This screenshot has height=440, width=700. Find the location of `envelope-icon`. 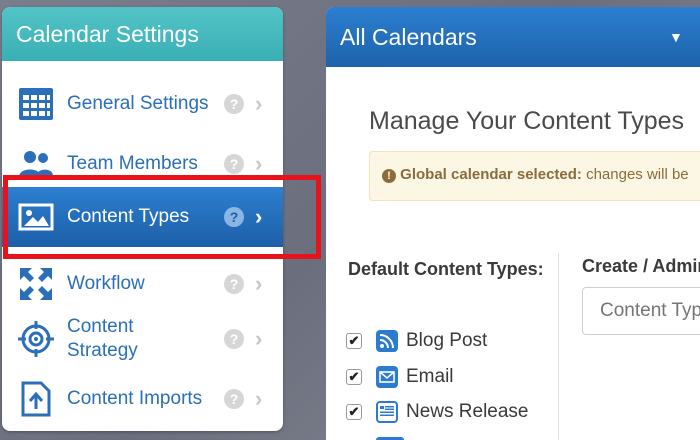

envelope-icon is located at coordinates (387, 377).